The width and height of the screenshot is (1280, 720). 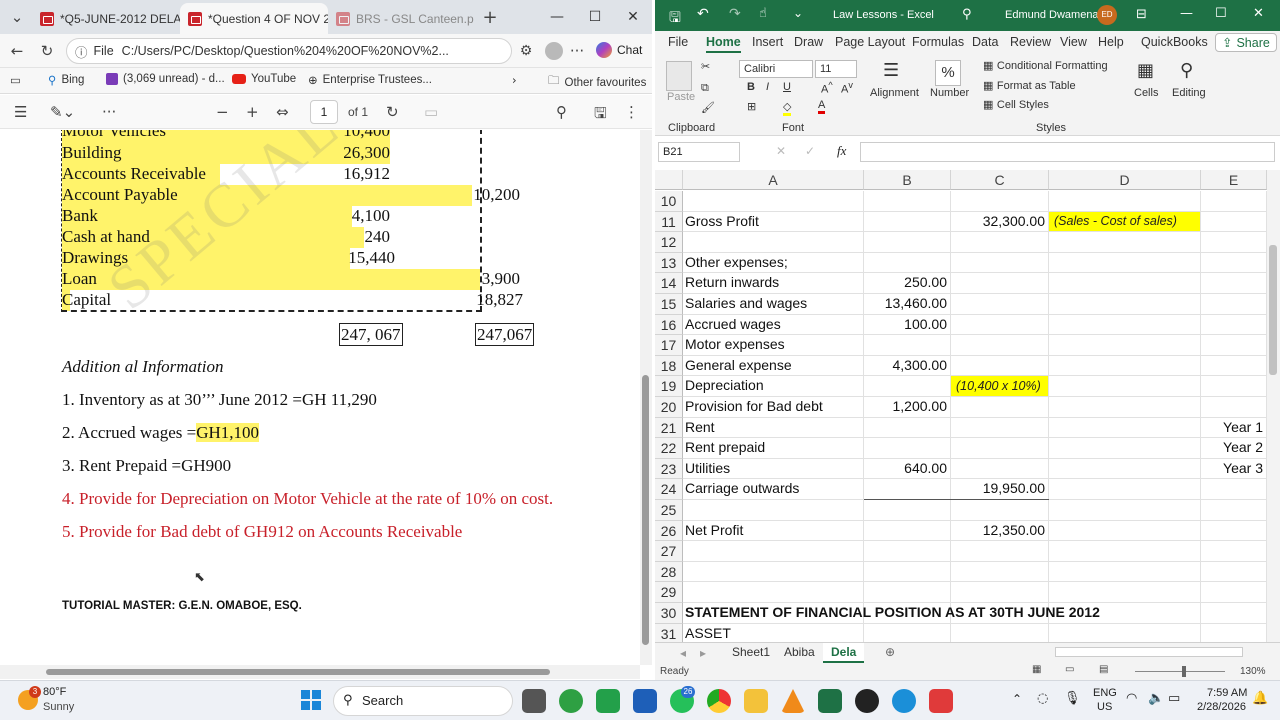 I want to click on fill-color-icon: ◇, so click(x=787, y=108).